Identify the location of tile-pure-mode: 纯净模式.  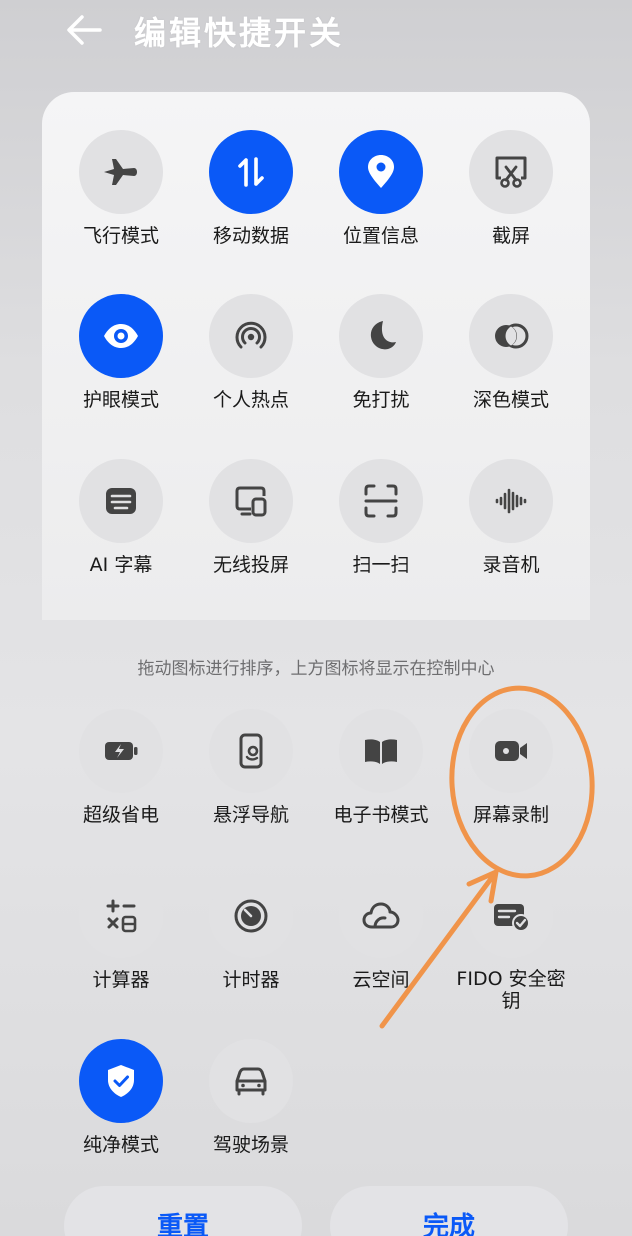
(121, 1098).